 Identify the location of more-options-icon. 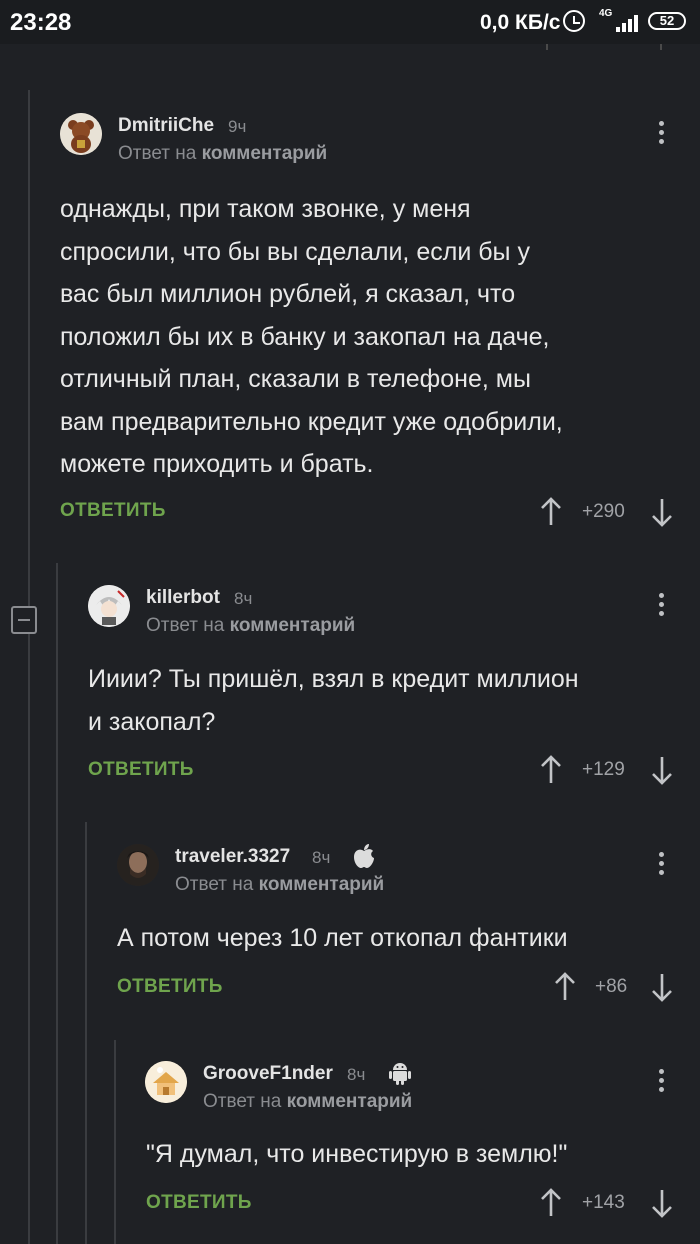
(662, 1082).